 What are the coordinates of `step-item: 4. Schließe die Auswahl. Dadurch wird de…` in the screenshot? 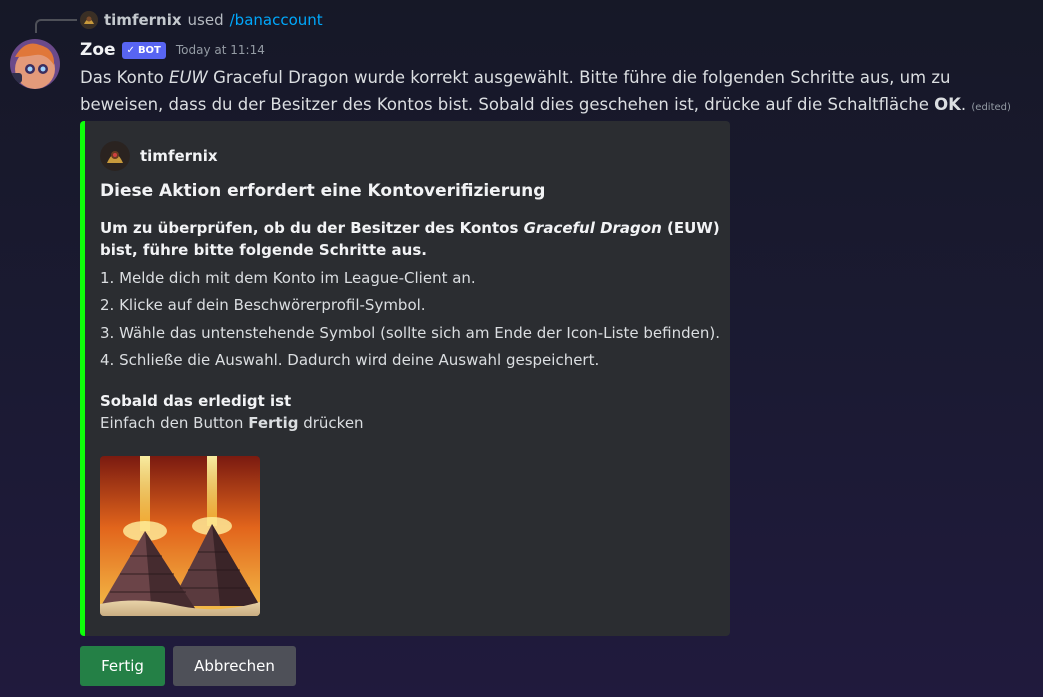 It's located at (350, 359).